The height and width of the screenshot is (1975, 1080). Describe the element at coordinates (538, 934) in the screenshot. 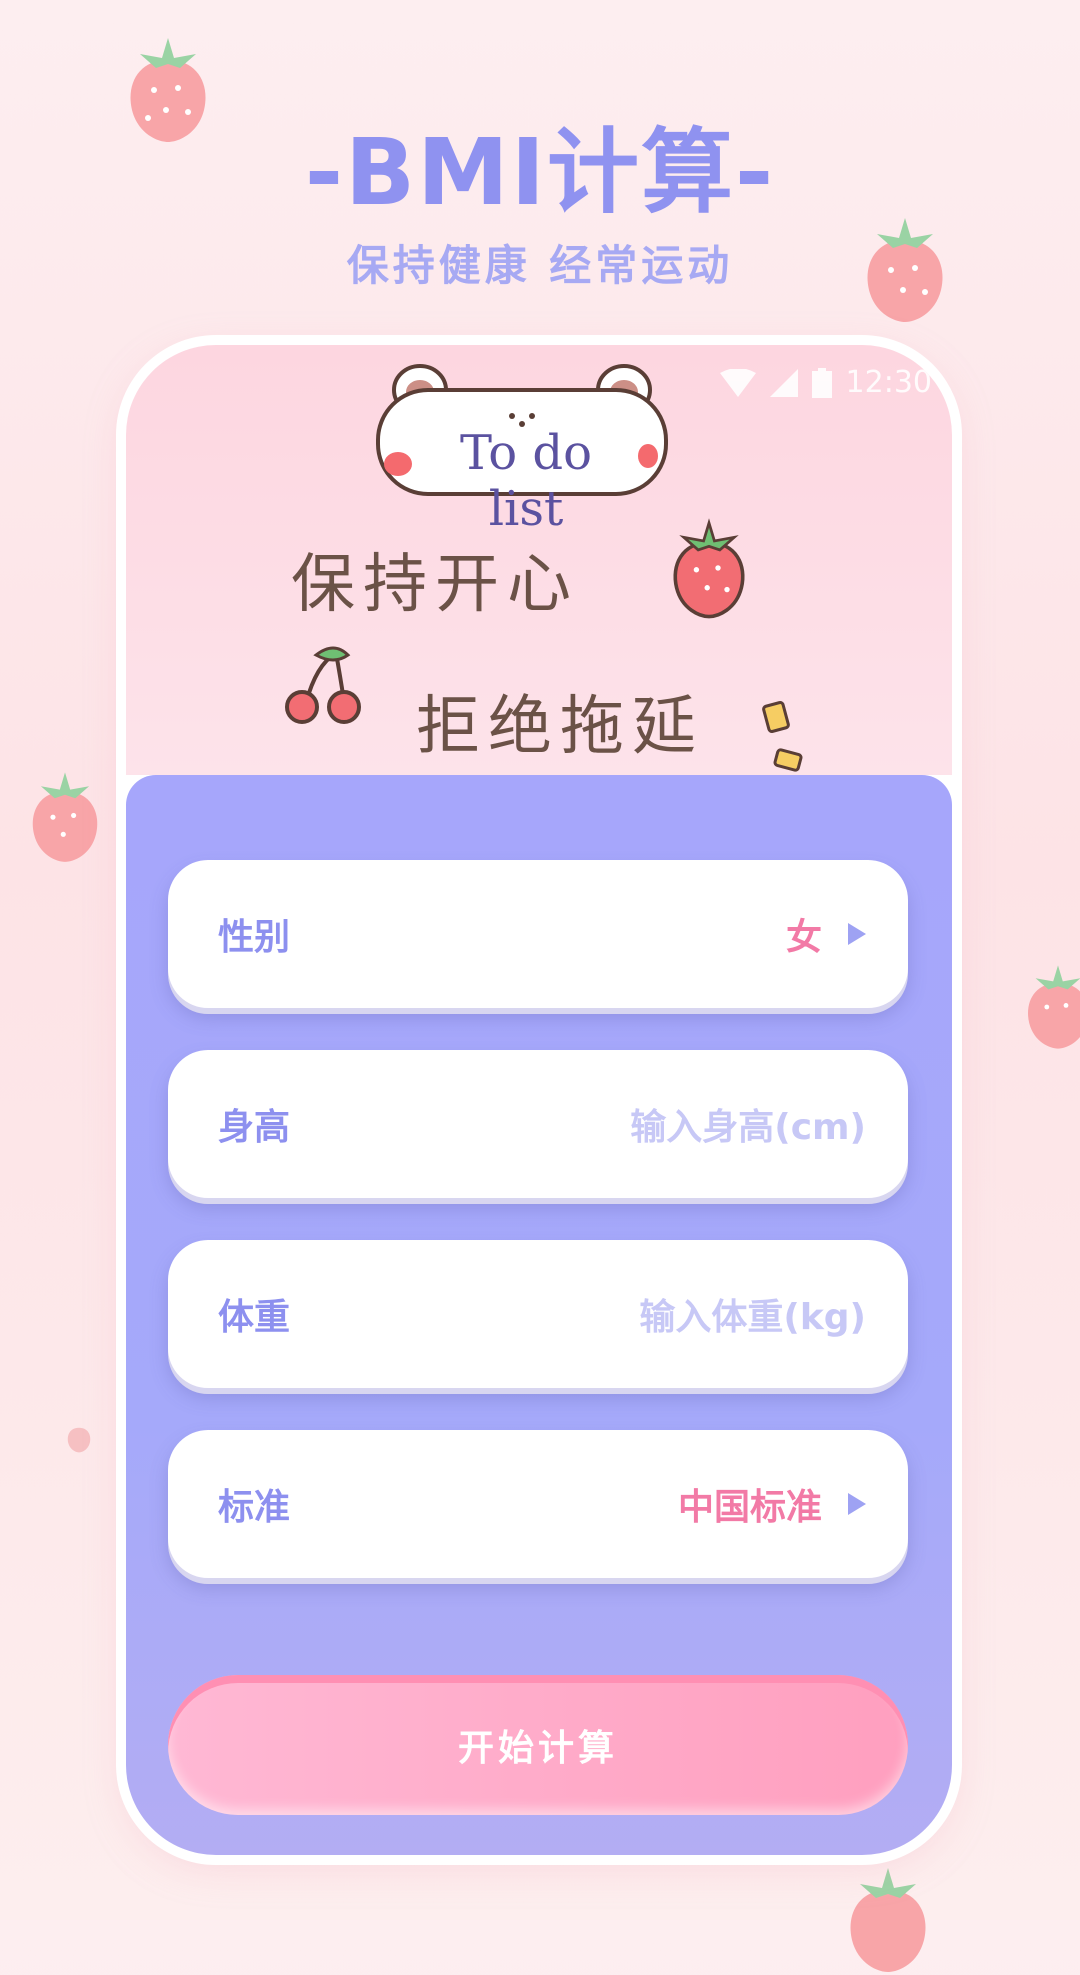

I see `gender-selector: 性别 女` at that location.